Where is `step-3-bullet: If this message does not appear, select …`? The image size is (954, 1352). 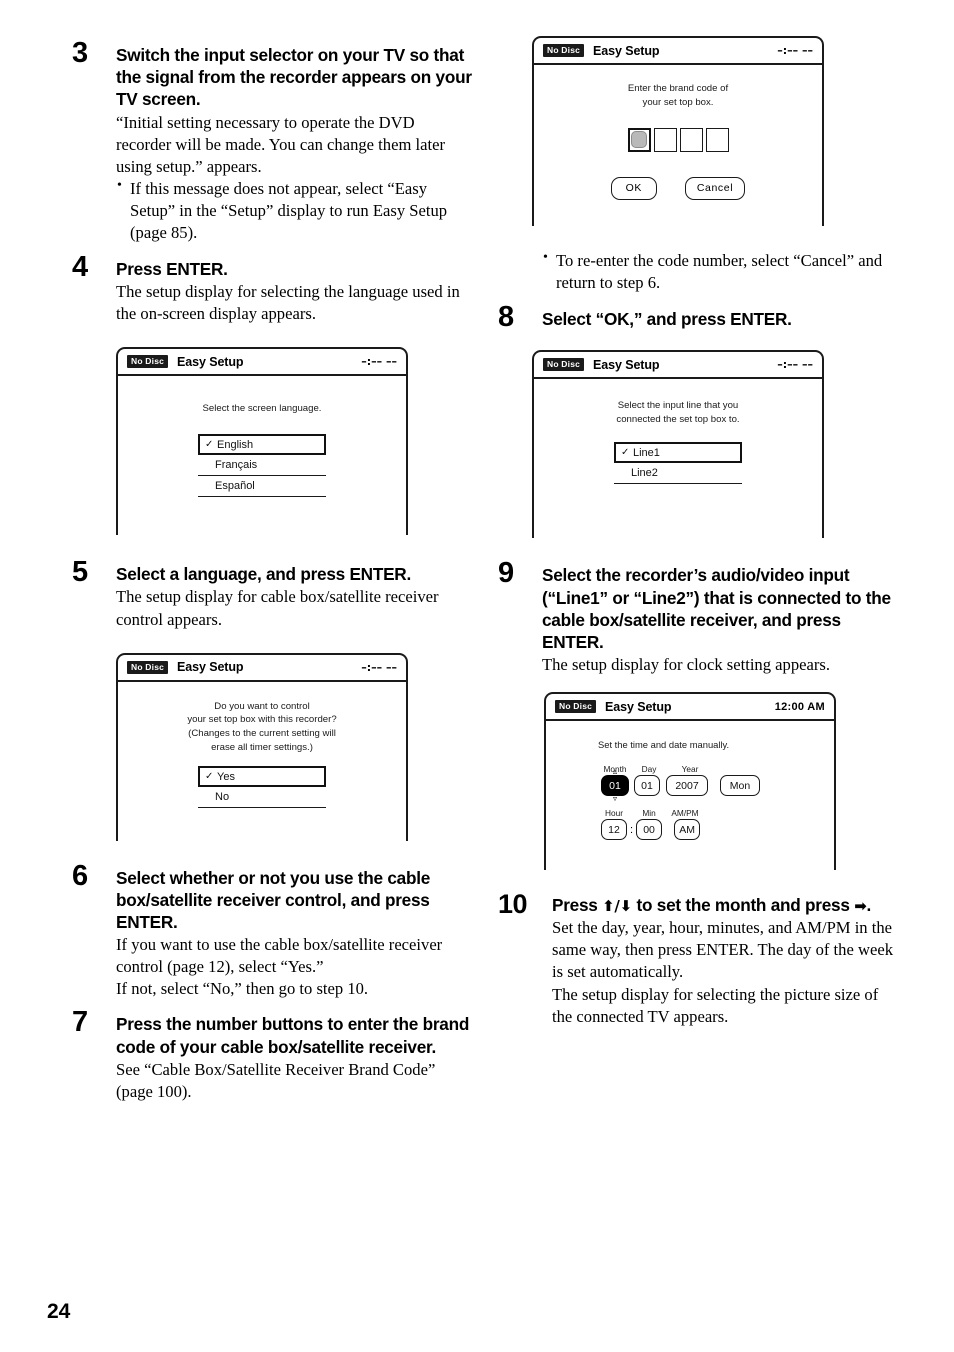 step-3-bullet: If this message does not appear, select … is located at coordinates (294, 210).